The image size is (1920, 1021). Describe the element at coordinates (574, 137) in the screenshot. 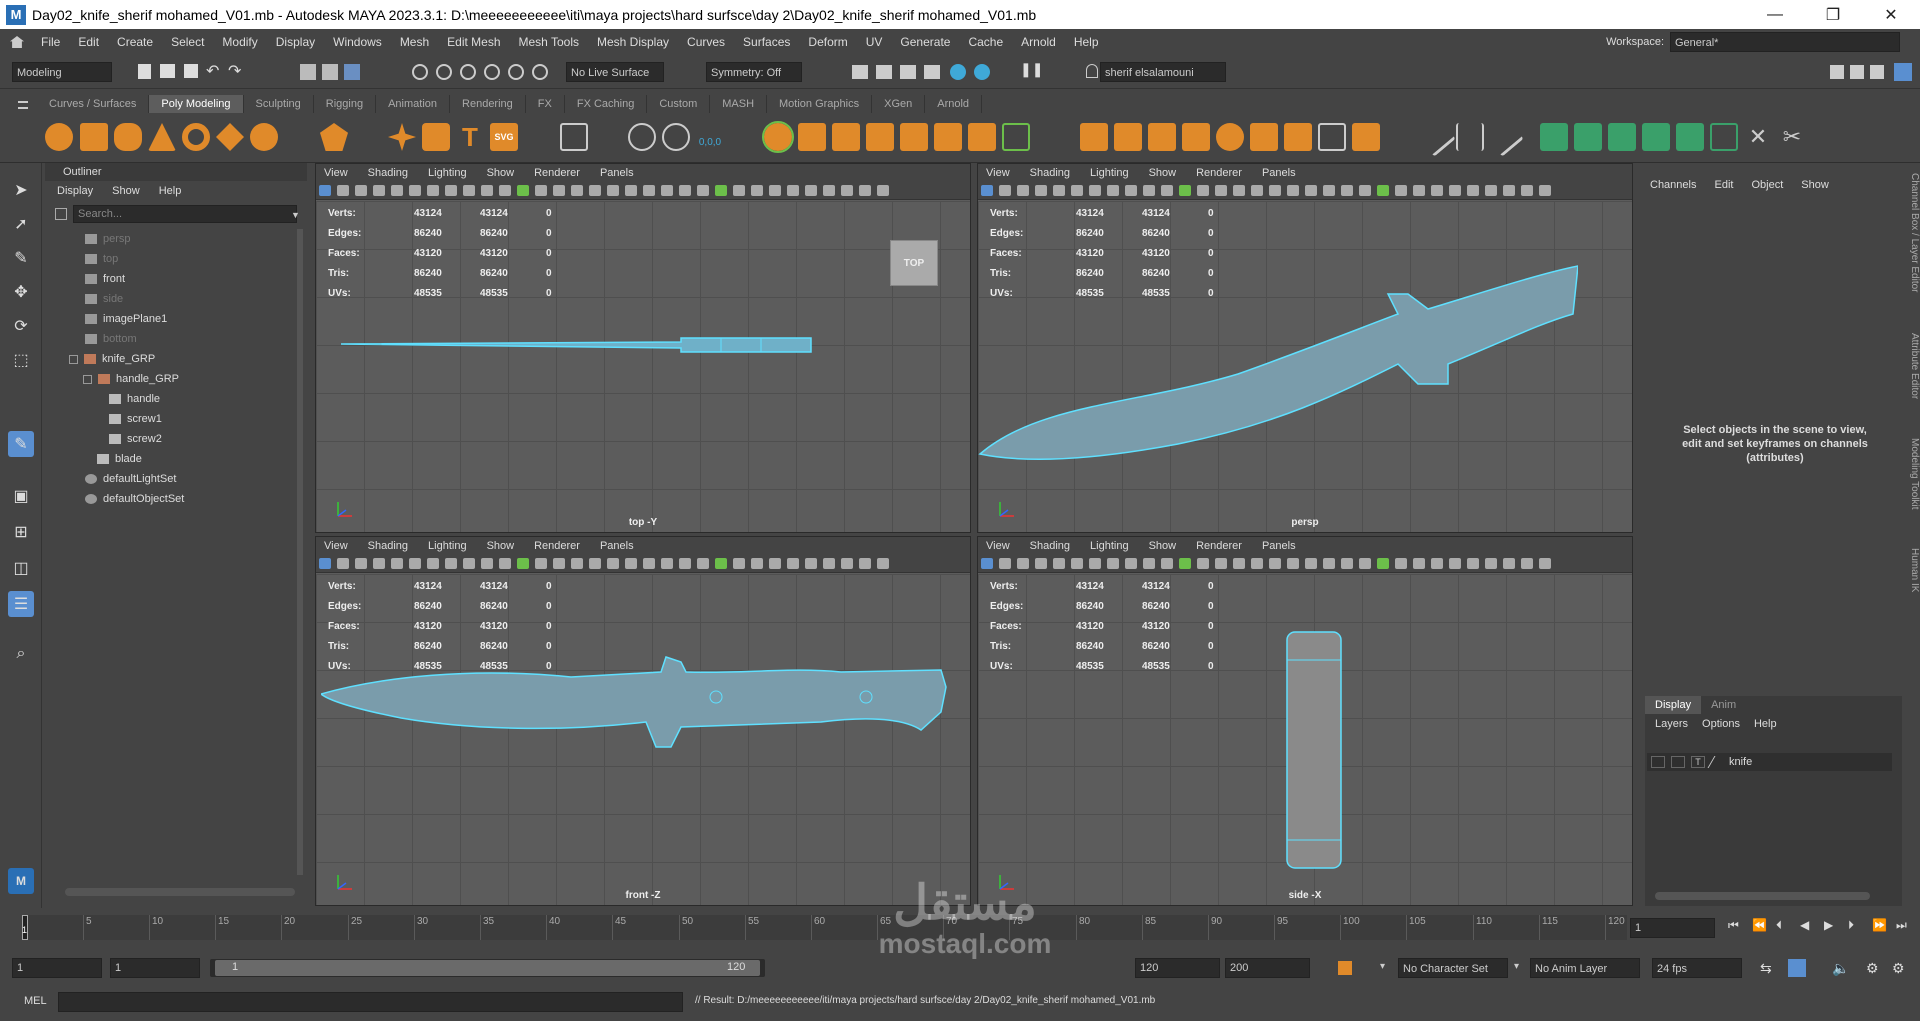

I see `mash-network-icon` at that location.